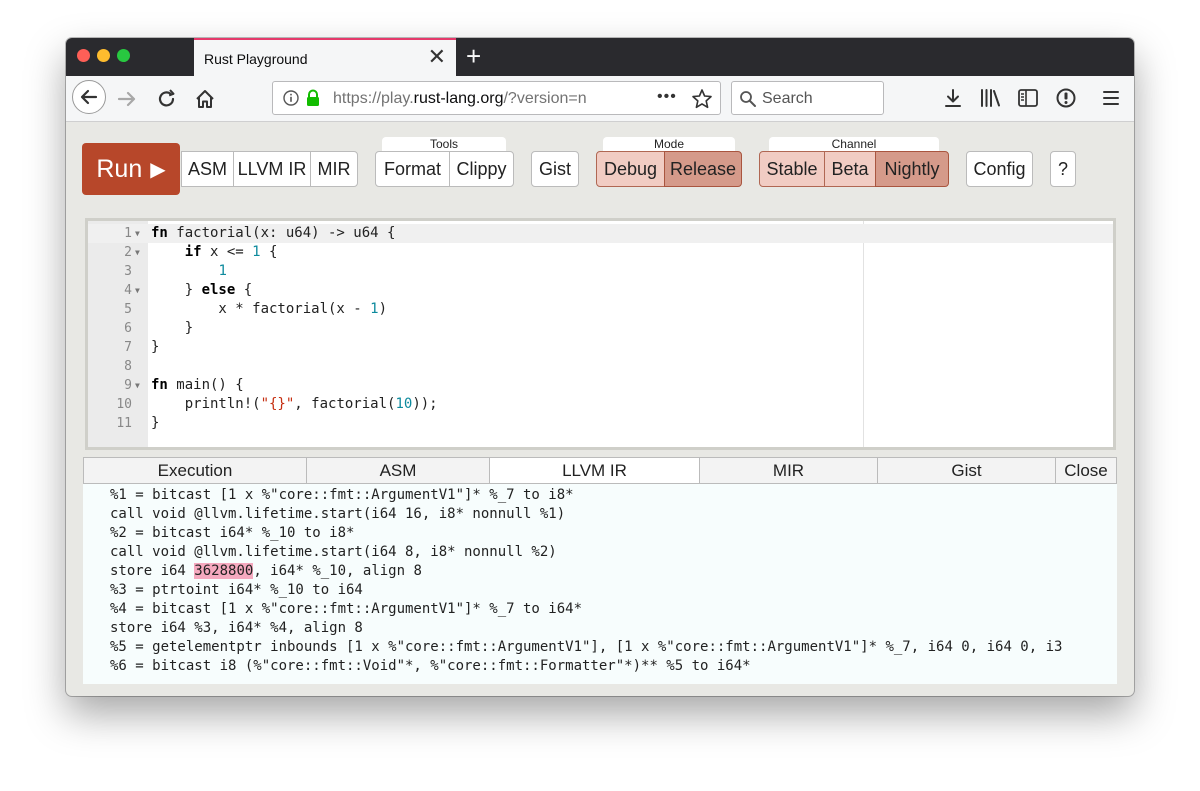 The width and height of the screenshot is (1200, 791). What do you see at coordinates (854, 144) in the screenshot?
I see `channel-group-label: Channel` at bounding box center [854, 144].